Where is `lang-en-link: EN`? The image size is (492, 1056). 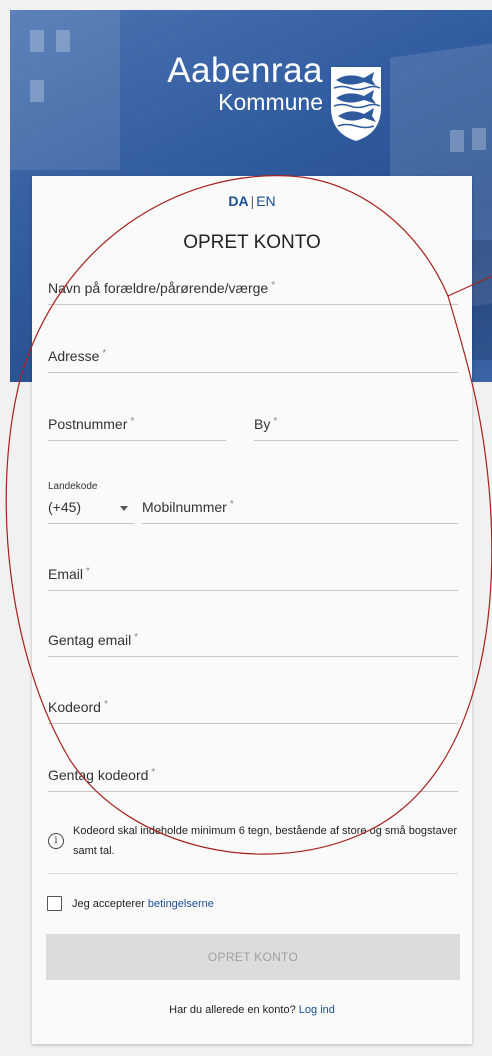
lang-en-link: EN is located at coordinates (265, 201).